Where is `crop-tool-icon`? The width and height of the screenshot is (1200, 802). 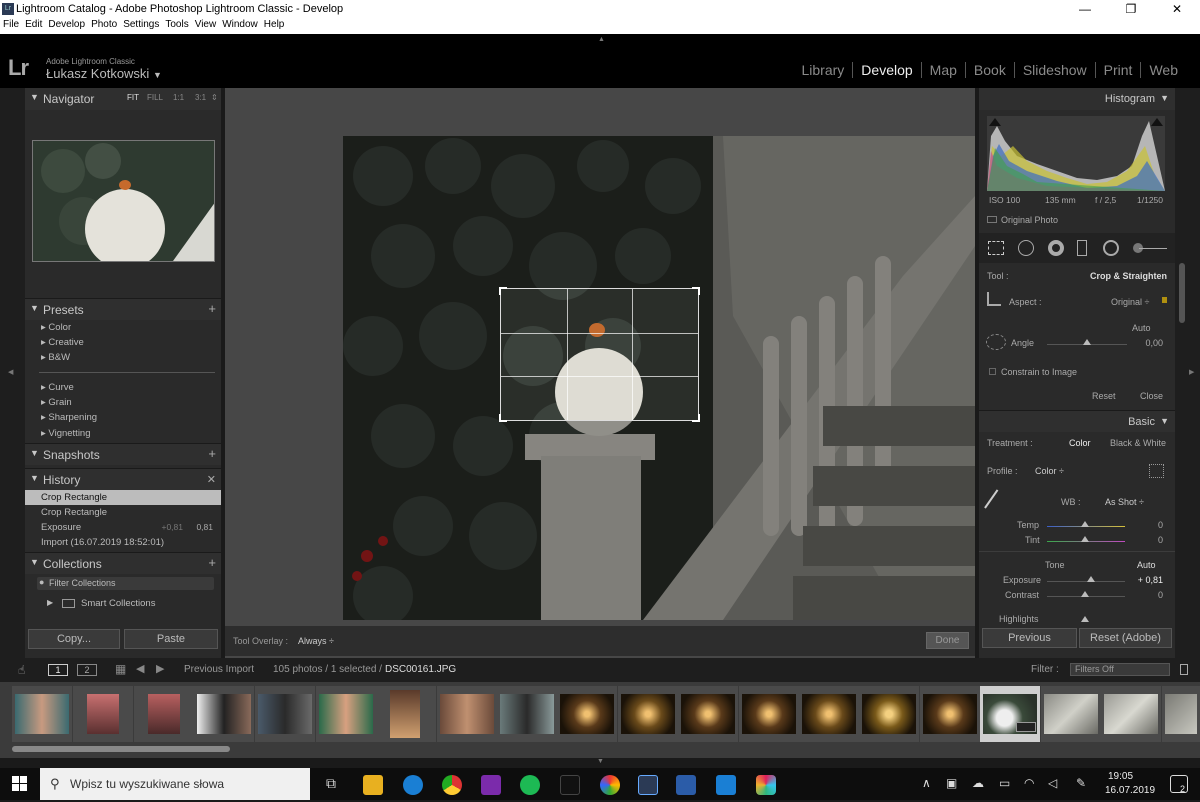
crop-tool-icon is located at coordinates (996, 248).